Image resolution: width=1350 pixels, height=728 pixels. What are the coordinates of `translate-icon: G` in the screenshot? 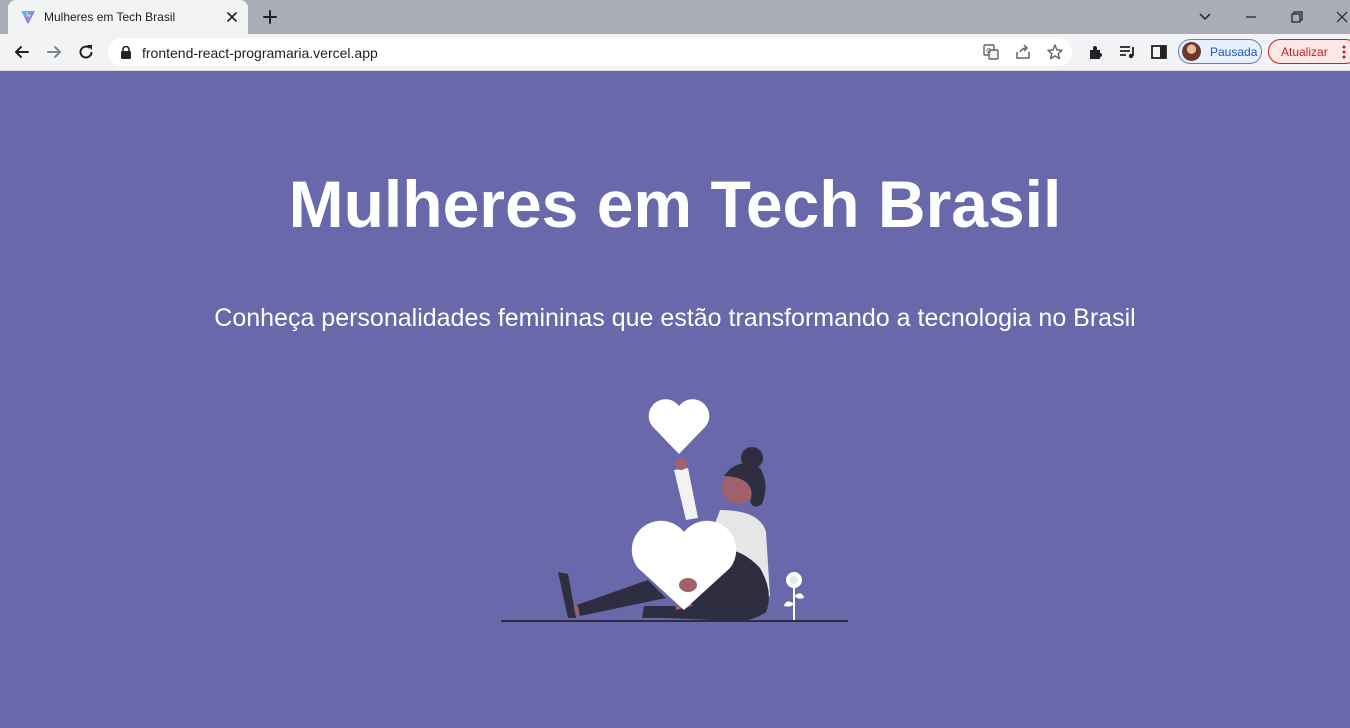 It's located at (991, 52).